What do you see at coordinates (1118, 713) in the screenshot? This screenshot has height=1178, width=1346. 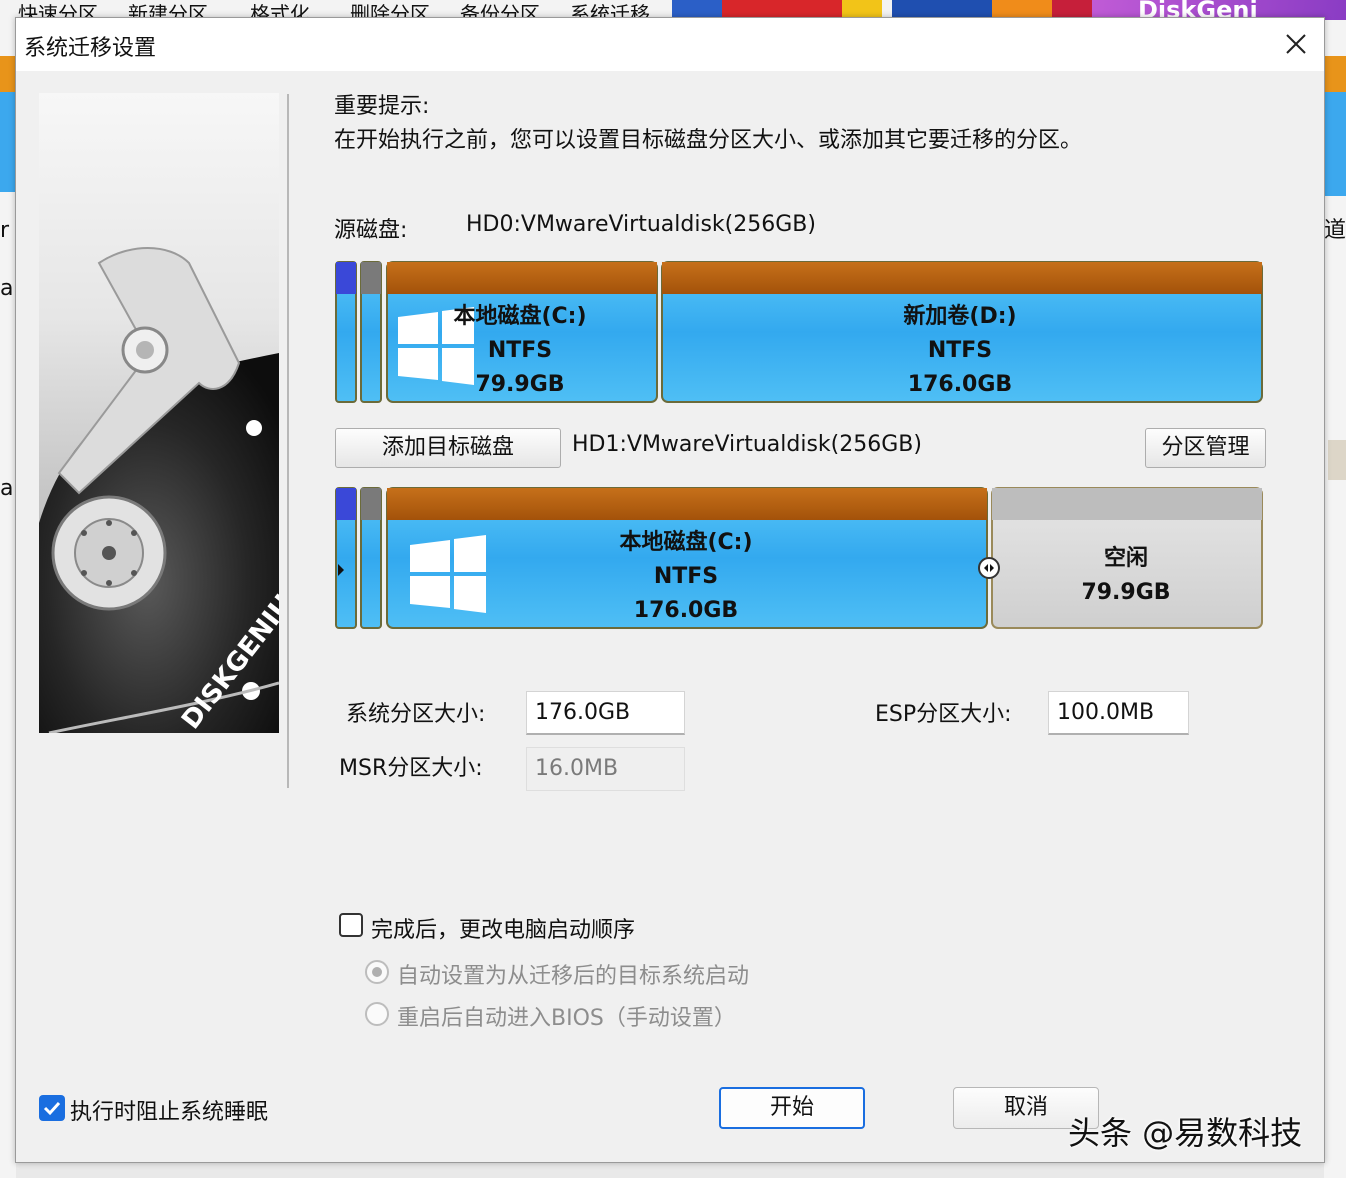 I see `esp-partition-size-input: 100.0MB` at bounding box center [1118, 713].